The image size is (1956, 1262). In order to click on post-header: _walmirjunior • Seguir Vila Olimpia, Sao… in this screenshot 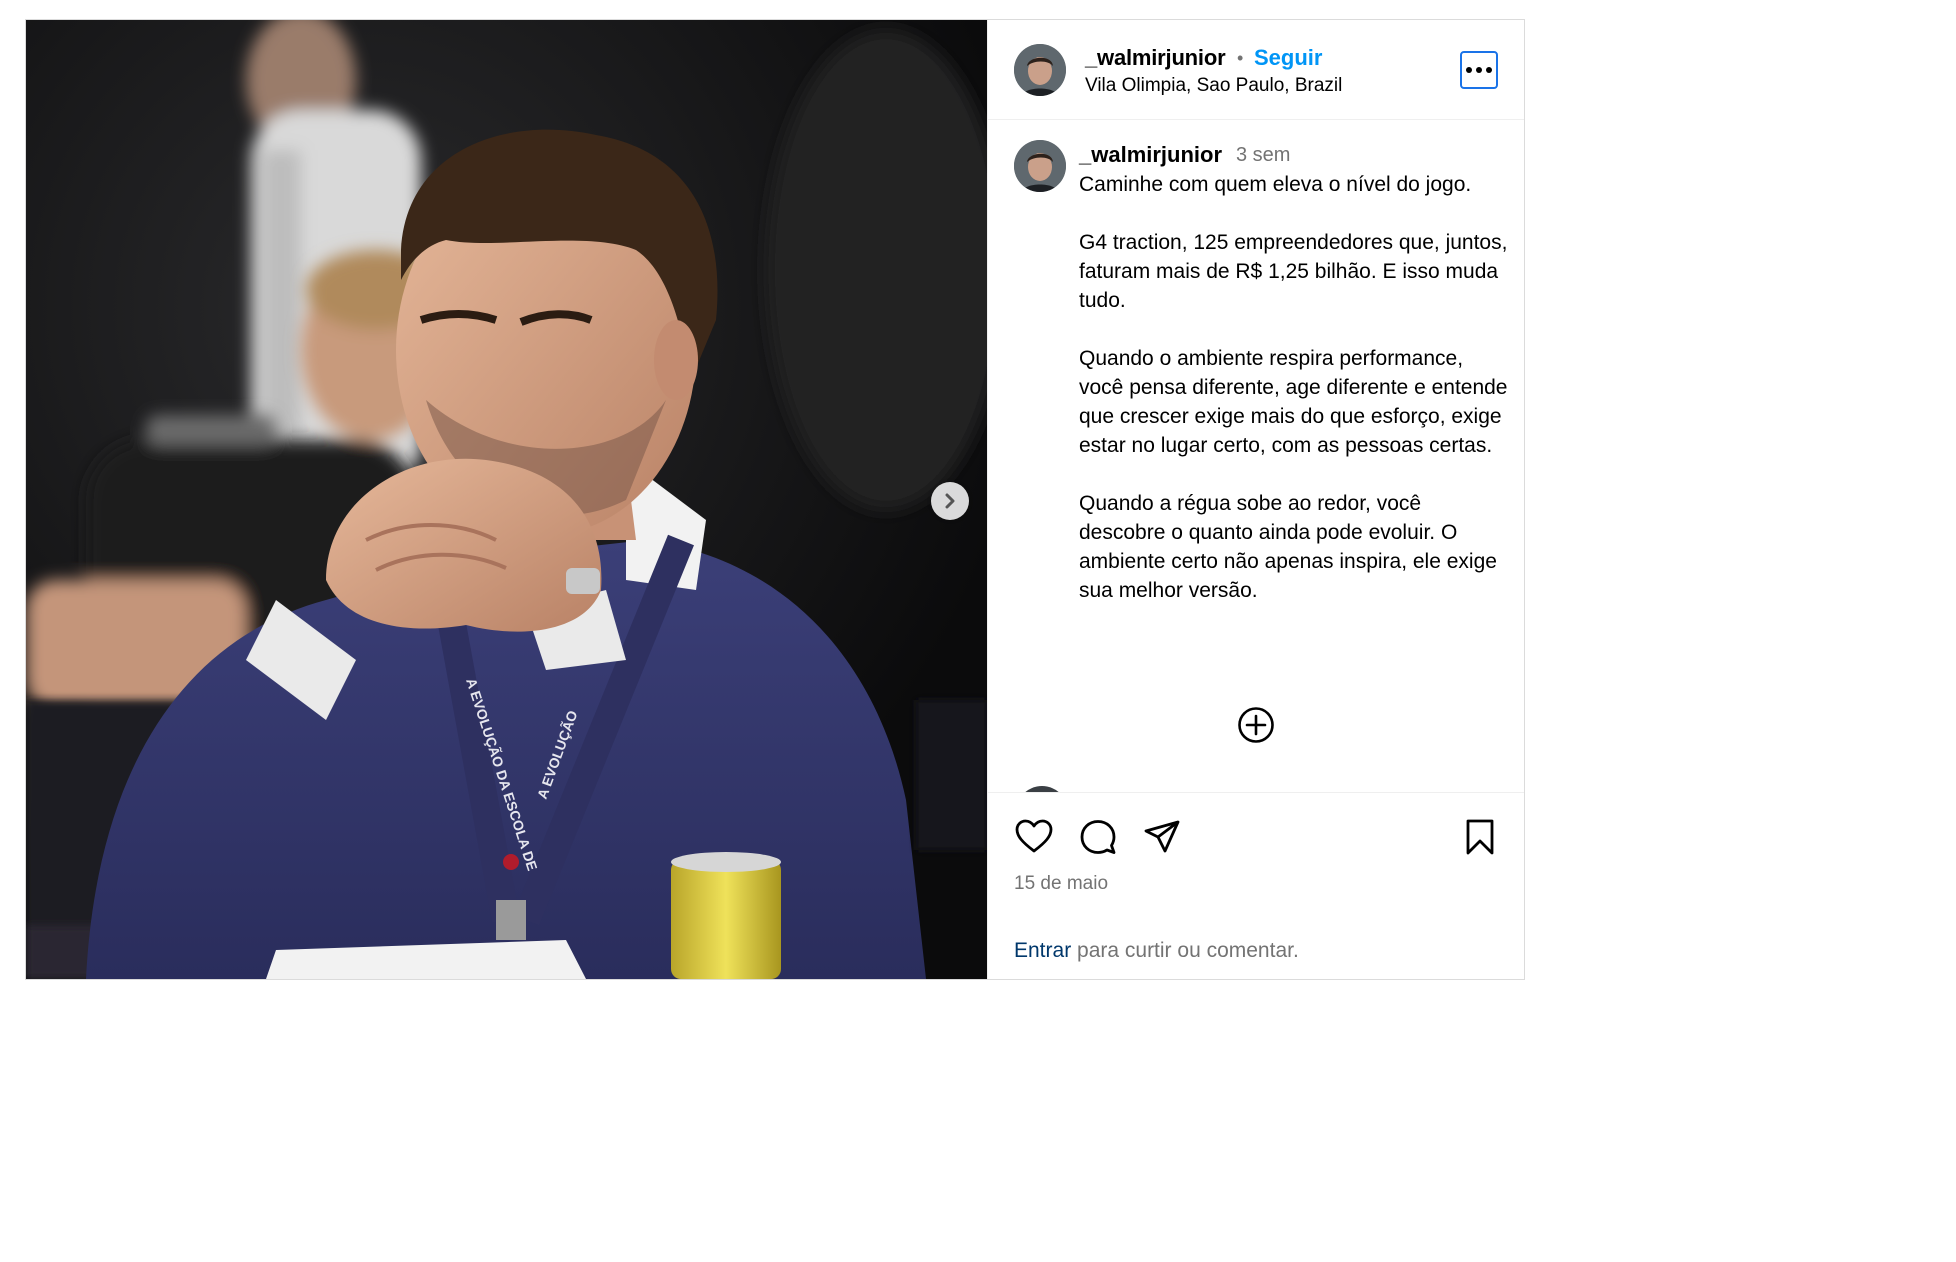, I will do `click(1256, 70)`.